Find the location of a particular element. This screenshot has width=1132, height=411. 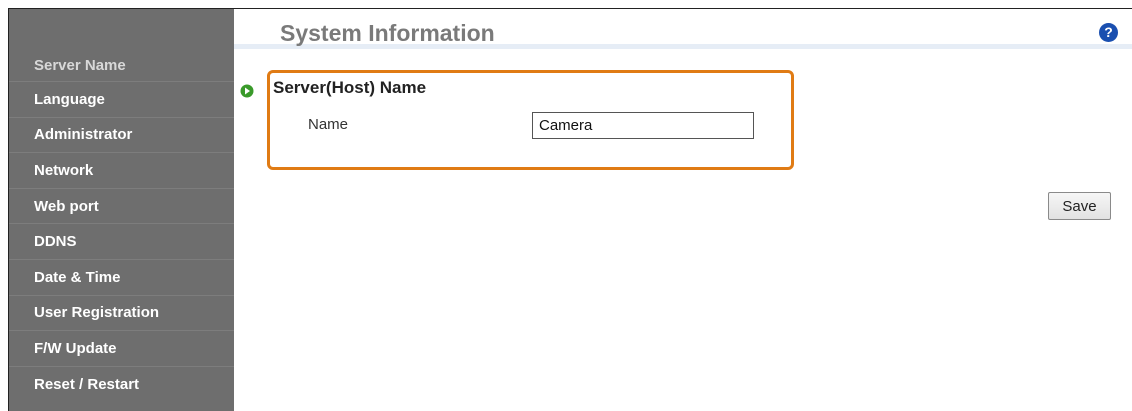

sidebar-item-administrator: Administrator is located at coordinates (121, 134).